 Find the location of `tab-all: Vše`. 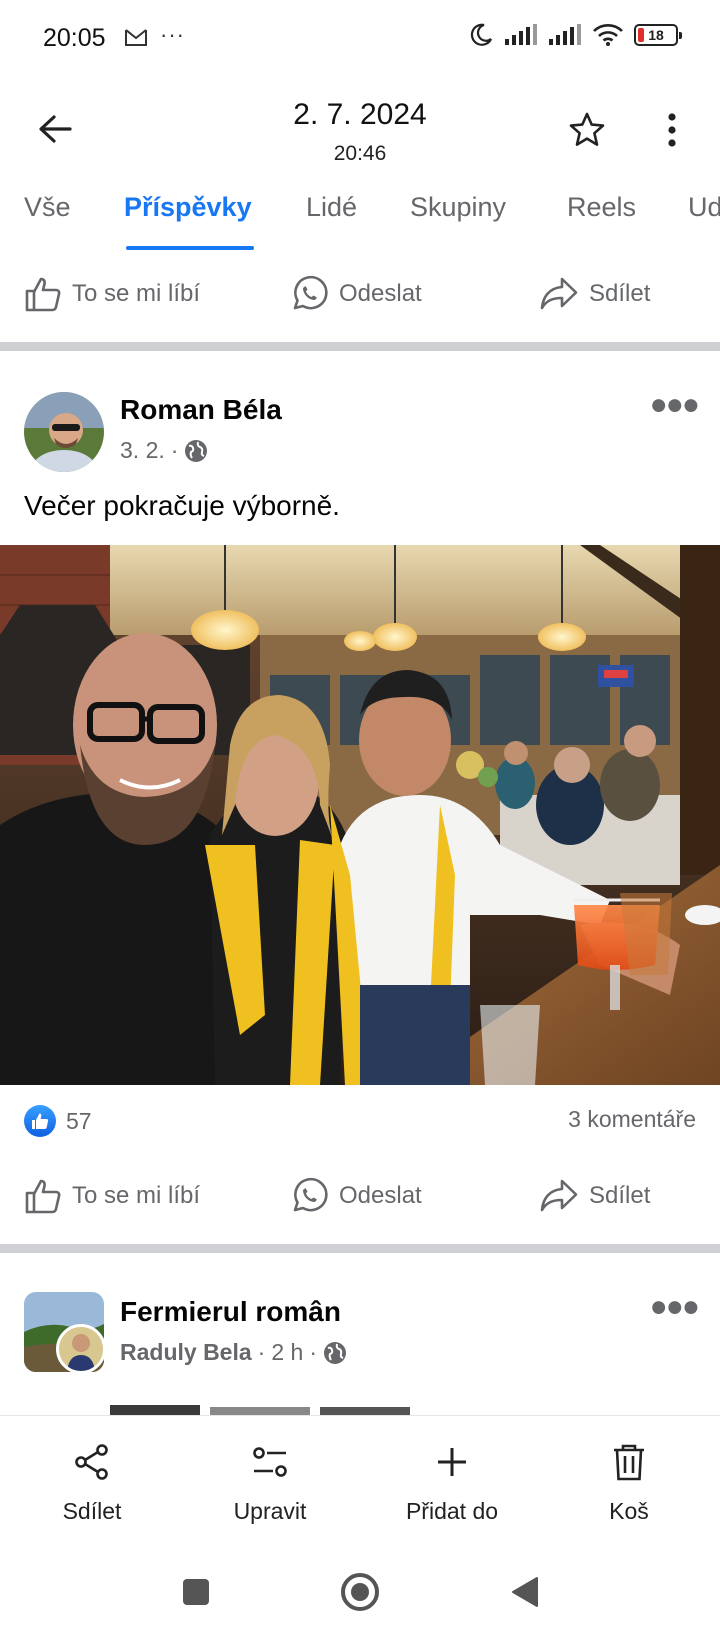

tab-all: Vše is located at coordinates (47, 207).